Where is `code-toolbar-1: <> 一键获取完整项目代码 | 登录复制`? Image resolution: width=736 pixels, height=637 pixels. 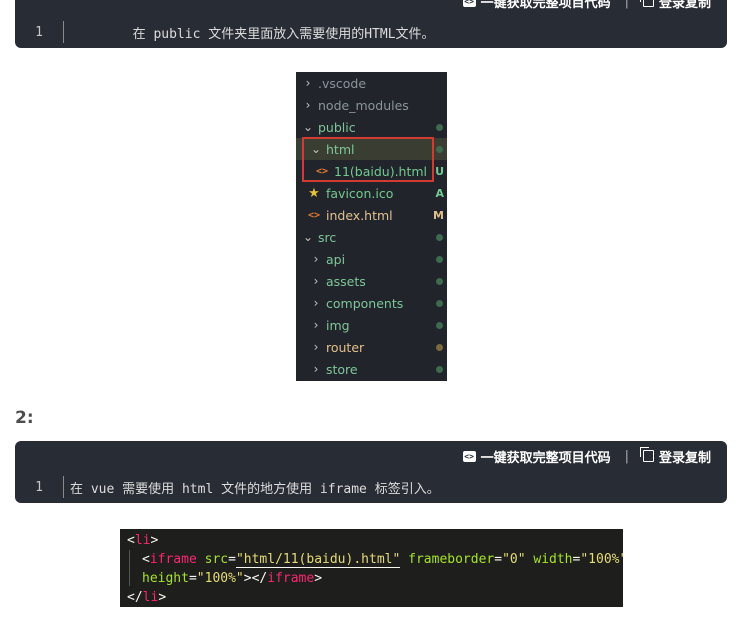
code-toolbar-1: <> 一键获取完整项目代码 | 登录复制 is located at coordinates (371, 8).